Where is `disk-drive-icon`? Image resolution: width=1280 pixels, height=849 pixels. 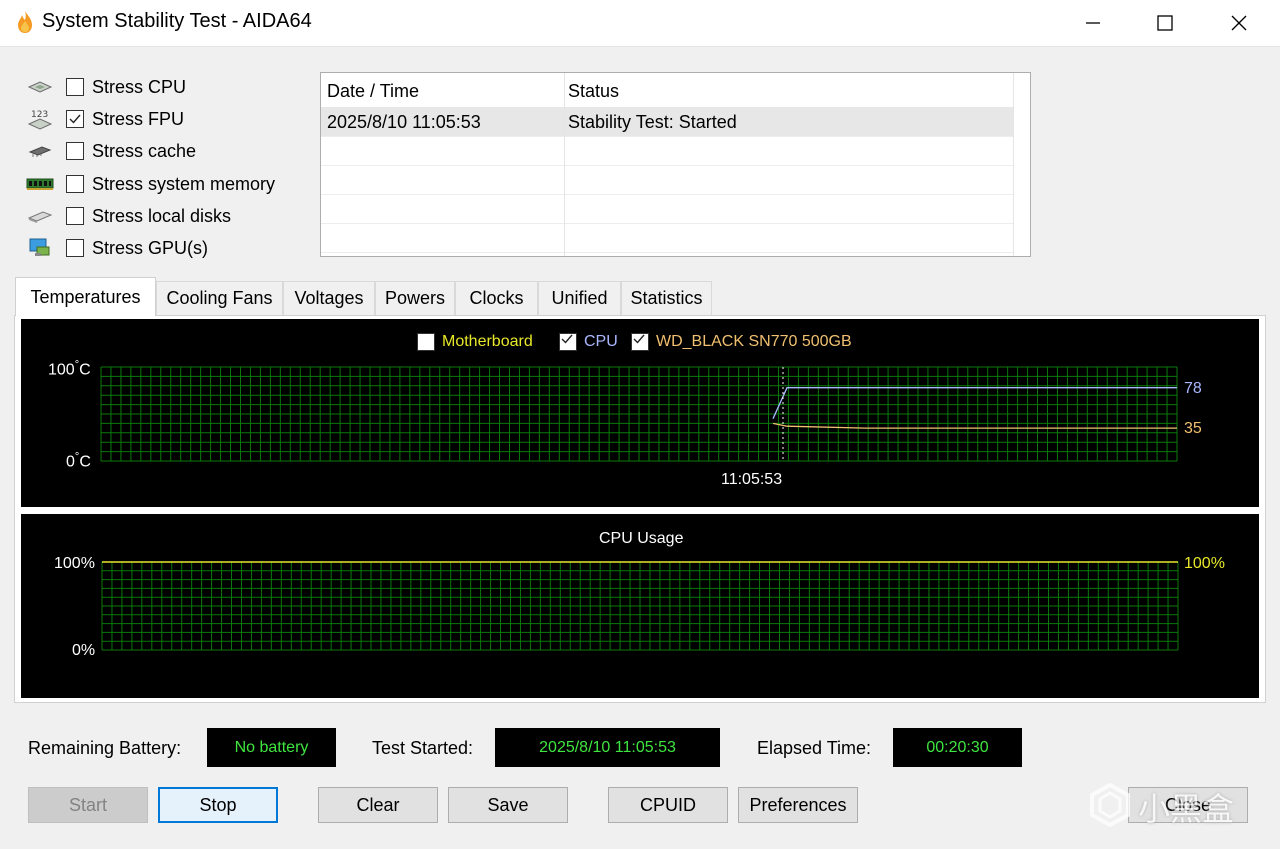 disk-drive-icon is located at coordinates (40, 216).